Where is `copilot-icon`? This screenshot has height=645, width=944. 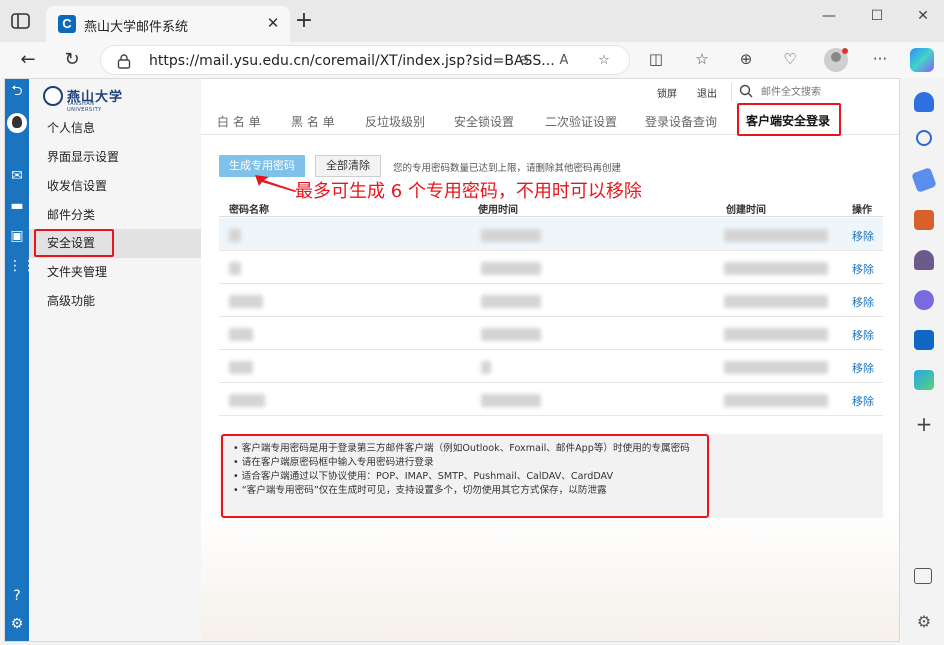
copilot-icon is located at coordinates (922, 60).